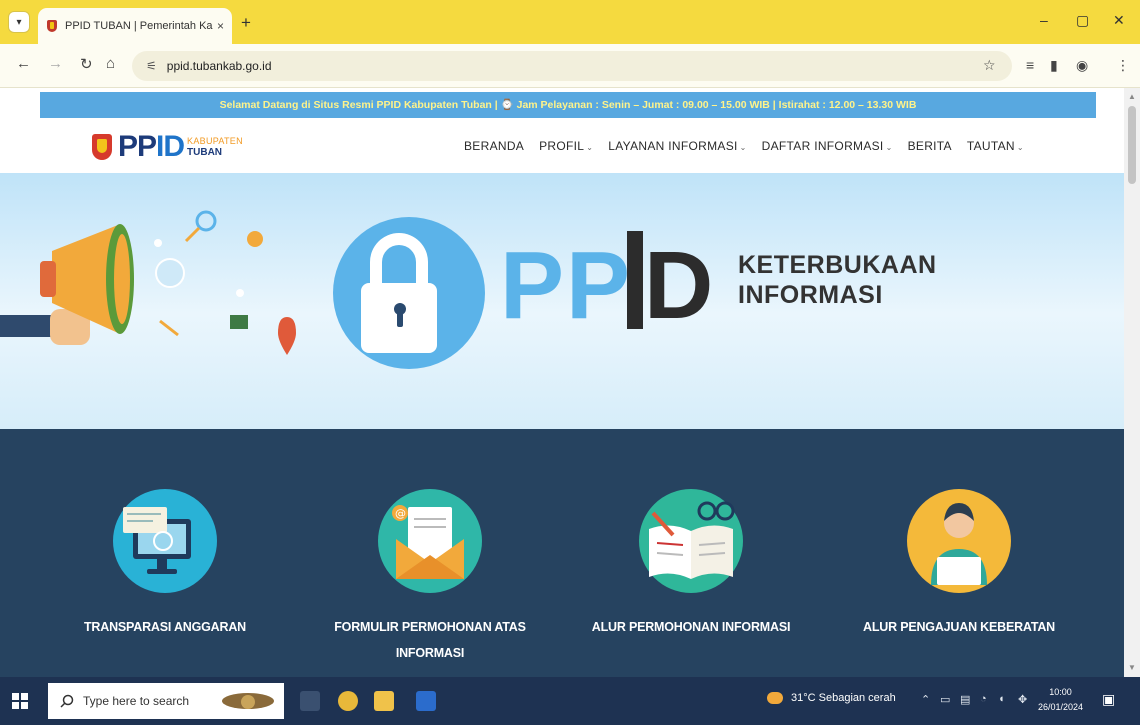 The image size is (1140, 725). I want to click on weather-text: 31°C Sebagian cerah, so click(843, 698).